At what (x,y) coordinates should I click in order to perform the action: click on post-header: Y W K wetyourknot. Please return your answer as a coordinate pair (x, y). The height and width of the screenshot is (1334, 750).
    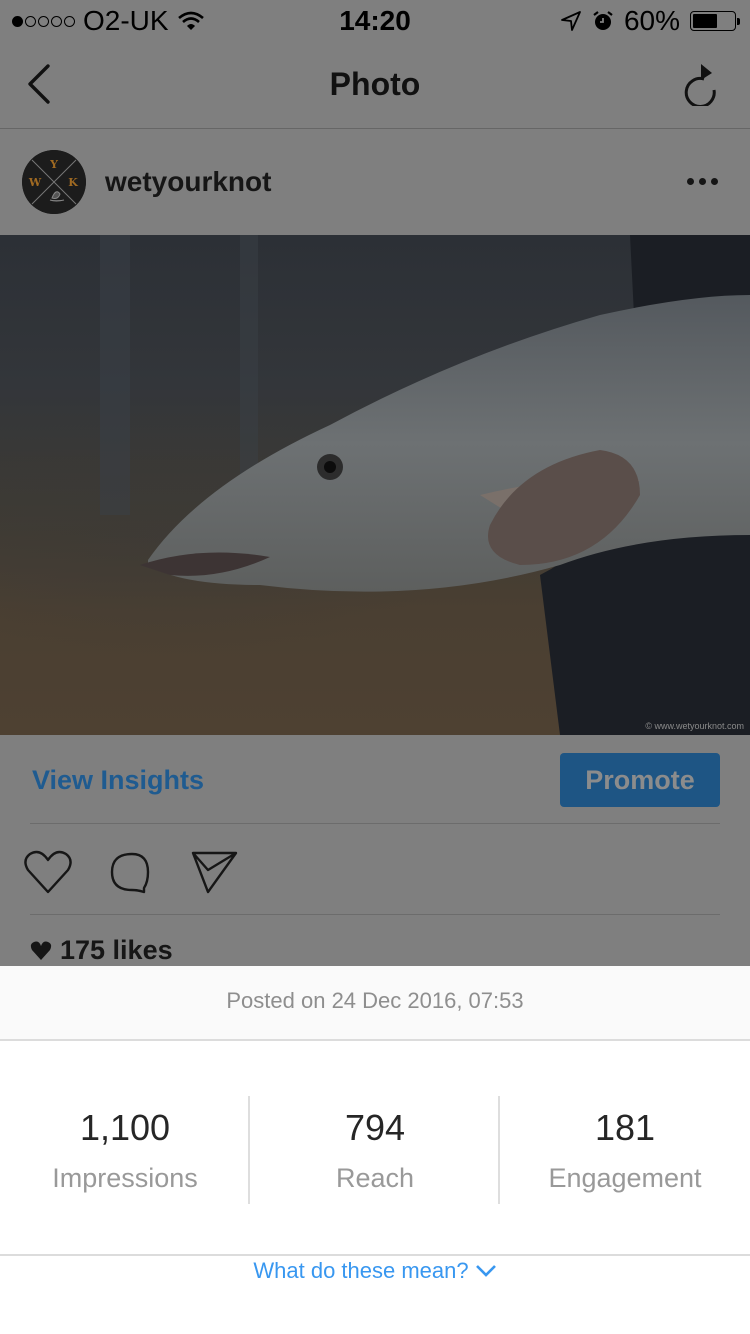
    Looking at the image, I should click on (375, 182).